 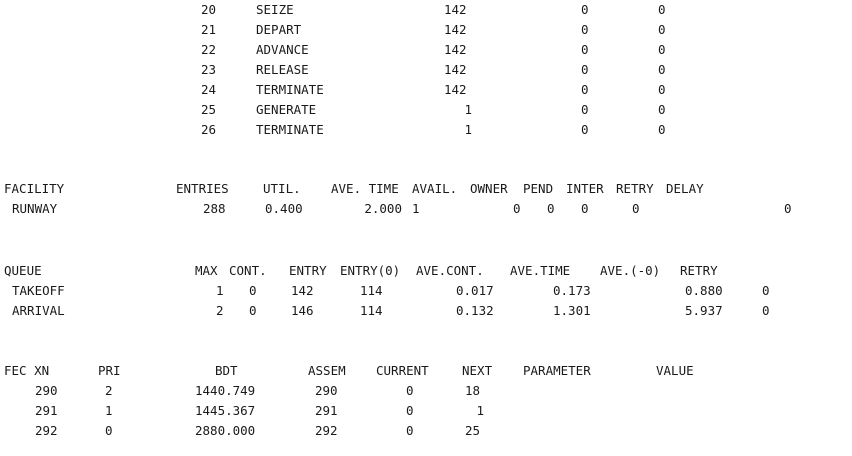 What do you see at coordinates (475, 310) in the screenshot?
I see `queue-ave-cont: 0.132` at bounding box center [475, 310].